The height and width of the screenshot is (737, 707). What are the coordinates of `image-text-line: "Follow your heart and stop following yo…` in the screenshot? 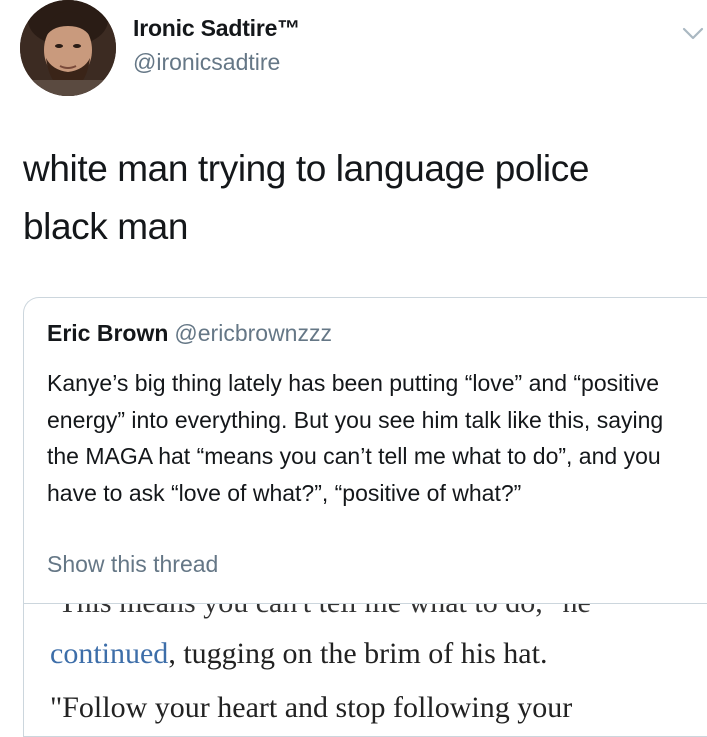 It's located at (311, 707).